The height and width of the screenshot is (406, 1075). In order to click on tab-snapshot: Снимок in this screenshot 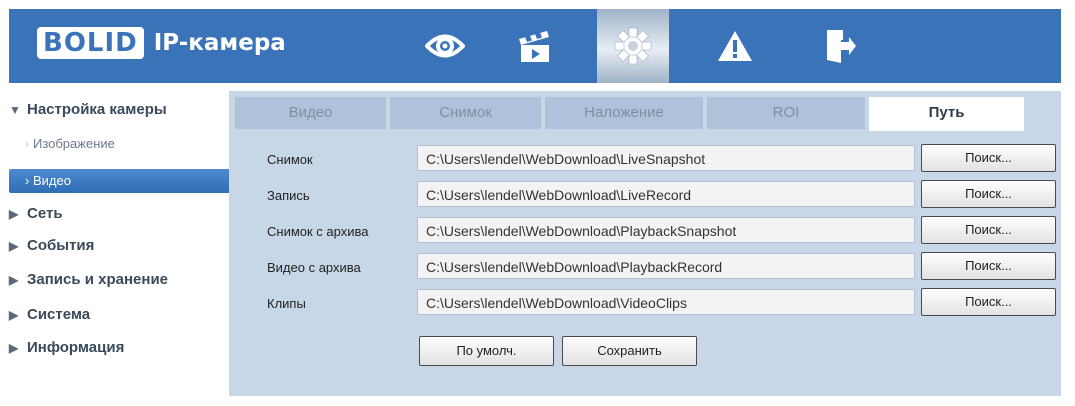, I will do `click(465, 113)`.